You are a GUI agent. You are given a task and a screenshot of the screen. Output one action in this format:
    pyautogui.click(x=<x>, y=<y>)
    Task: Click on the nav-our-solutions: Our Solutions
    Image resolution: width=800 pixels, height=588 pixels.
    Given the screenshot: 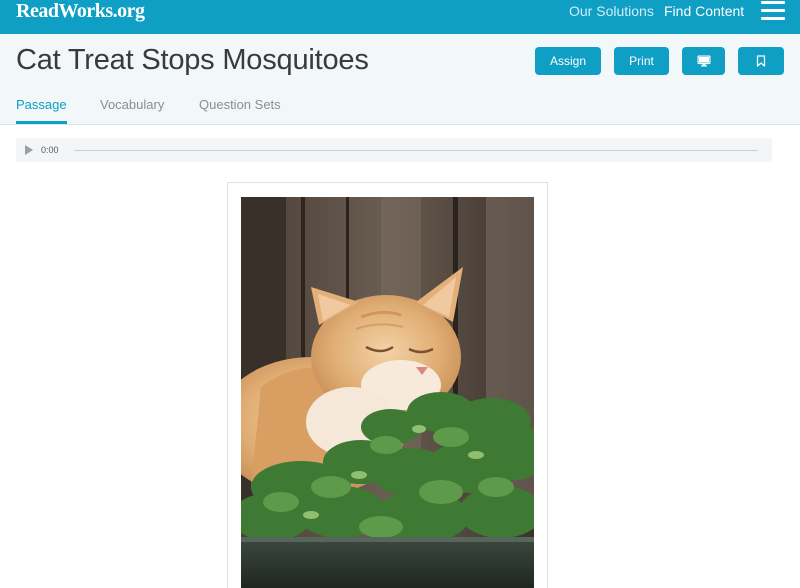 What is the action you would take?
    pyautogui.click(x=611, y=11)
    